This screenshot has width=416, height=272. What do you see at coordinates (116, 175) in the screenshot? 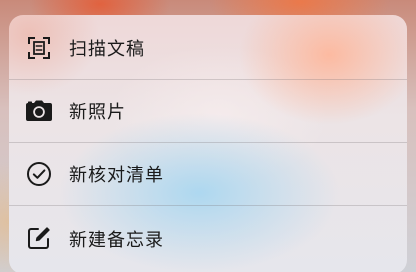
I see `menu-item-label: 新核对清单` at bounding box center [116, 175].